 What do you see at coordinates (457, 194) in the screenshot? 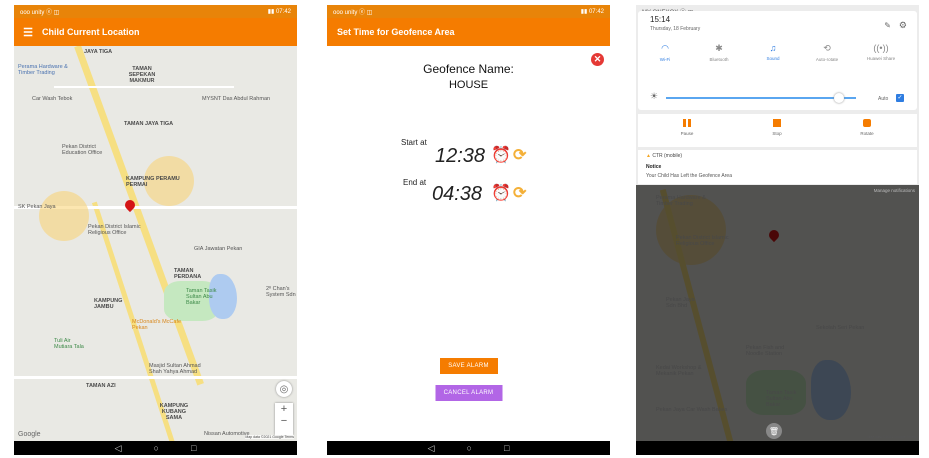
I see `end-time: 04:38` at bounding box center [457, 194].